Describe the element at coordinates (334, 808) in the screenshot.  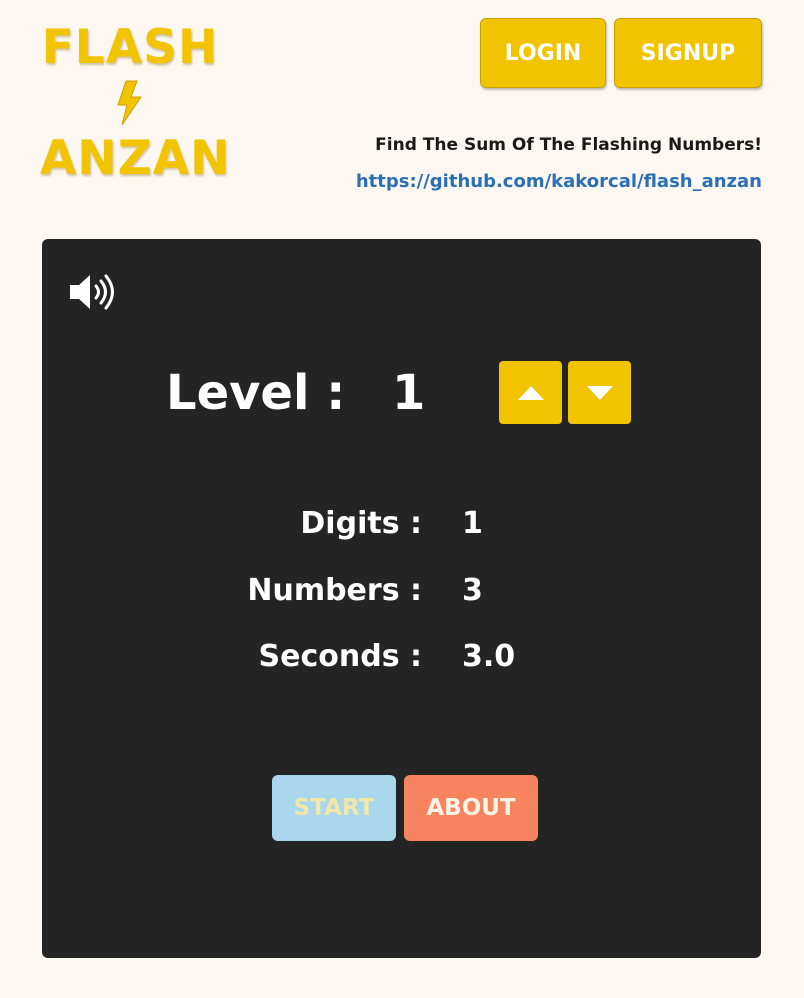
I see `start-button: START` at that location.